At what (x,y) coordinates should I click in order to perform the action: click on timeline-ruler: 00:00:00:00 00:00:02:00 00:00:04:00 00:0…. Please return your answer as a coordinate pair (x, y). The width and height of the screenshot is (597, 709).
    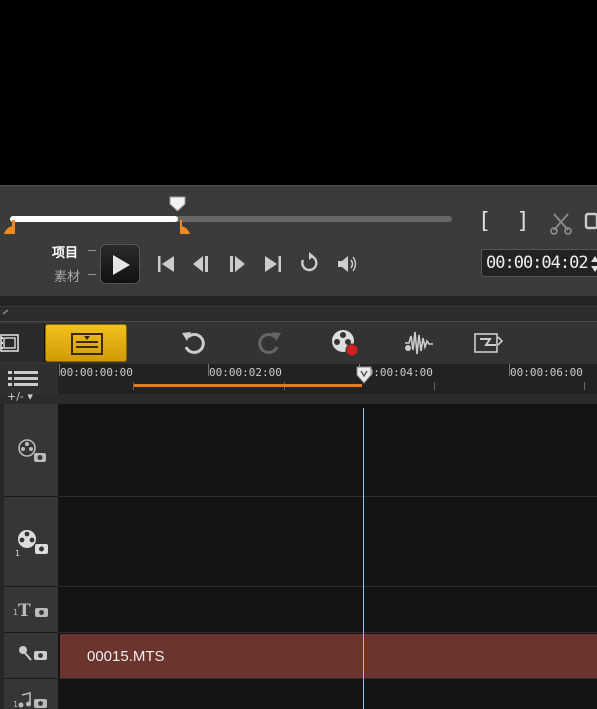
    Looking at the image, I should click on (327, 379).